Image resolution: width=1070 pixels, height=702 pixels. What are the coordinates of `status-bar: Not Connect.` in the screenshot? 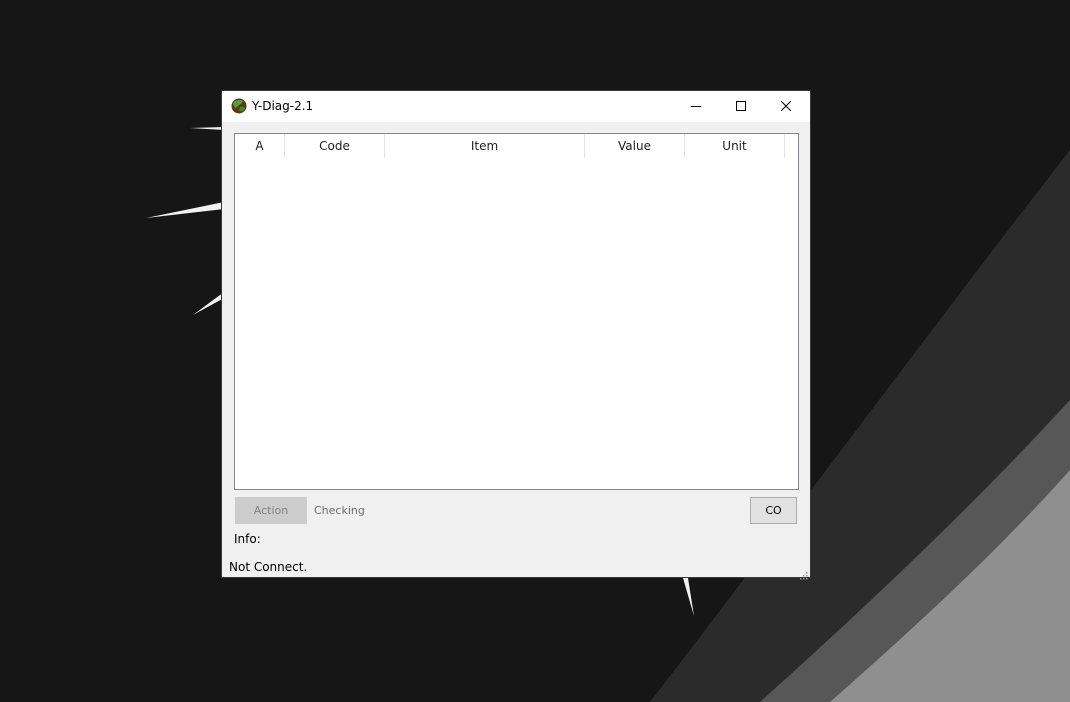 It's located at (516, 568).